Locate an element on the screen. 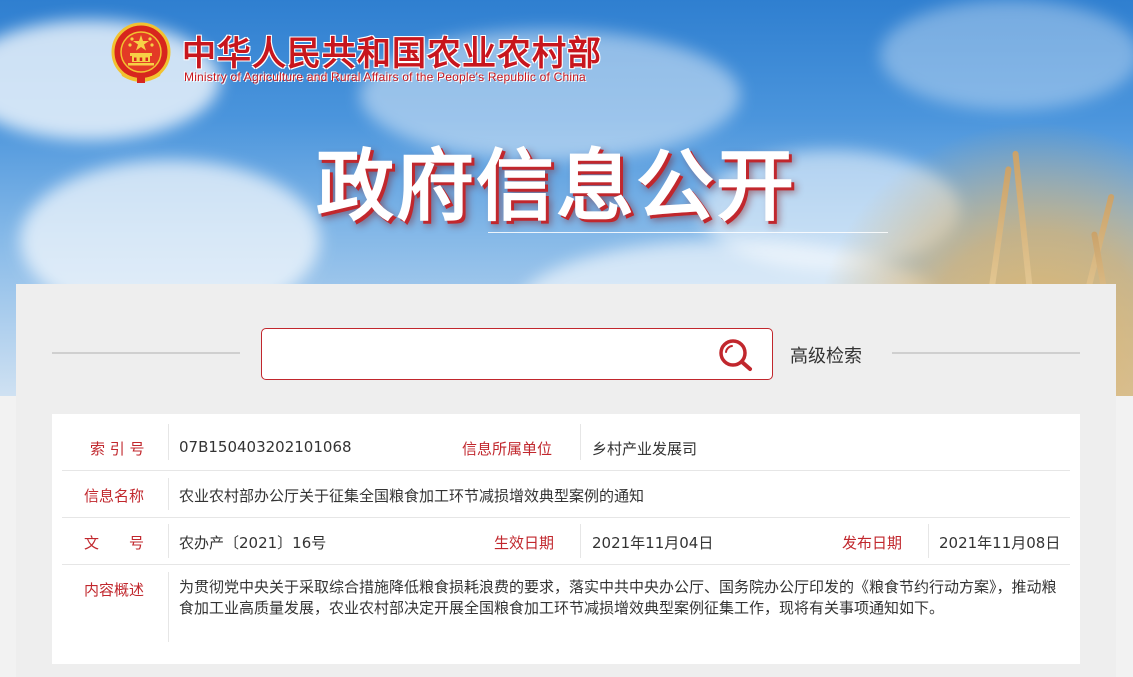 The image size is (1133, 677). search-input is located at coordinates (489, 354).